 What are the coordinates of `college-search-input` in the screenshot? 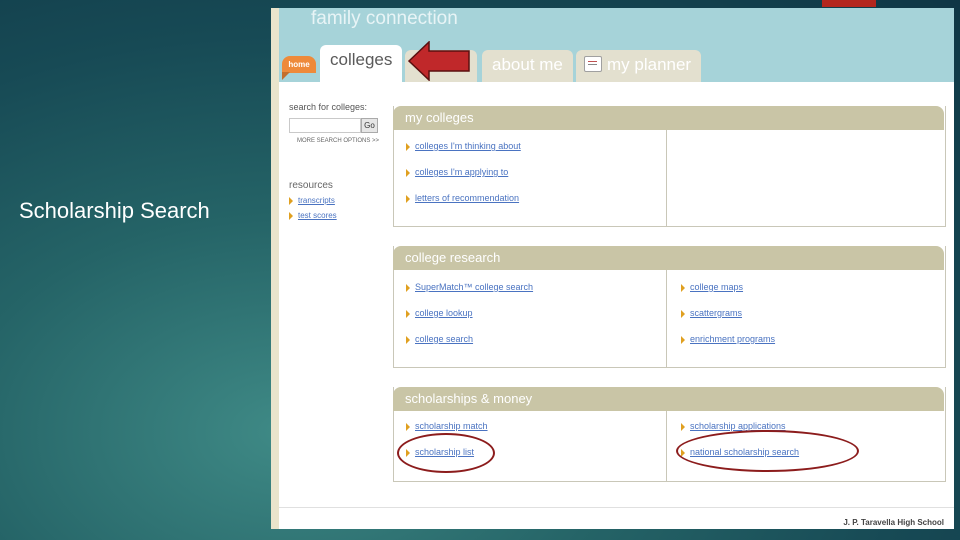 It's located at (325, 125).